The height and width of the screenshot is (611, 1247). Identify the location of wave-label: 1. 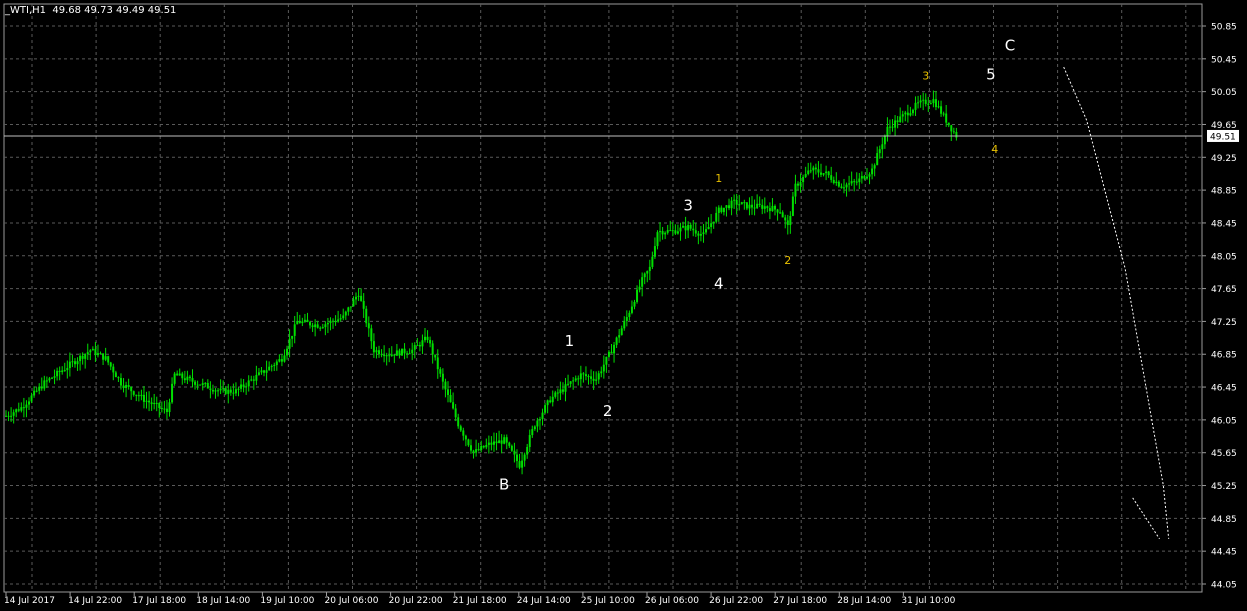
(718, 178).